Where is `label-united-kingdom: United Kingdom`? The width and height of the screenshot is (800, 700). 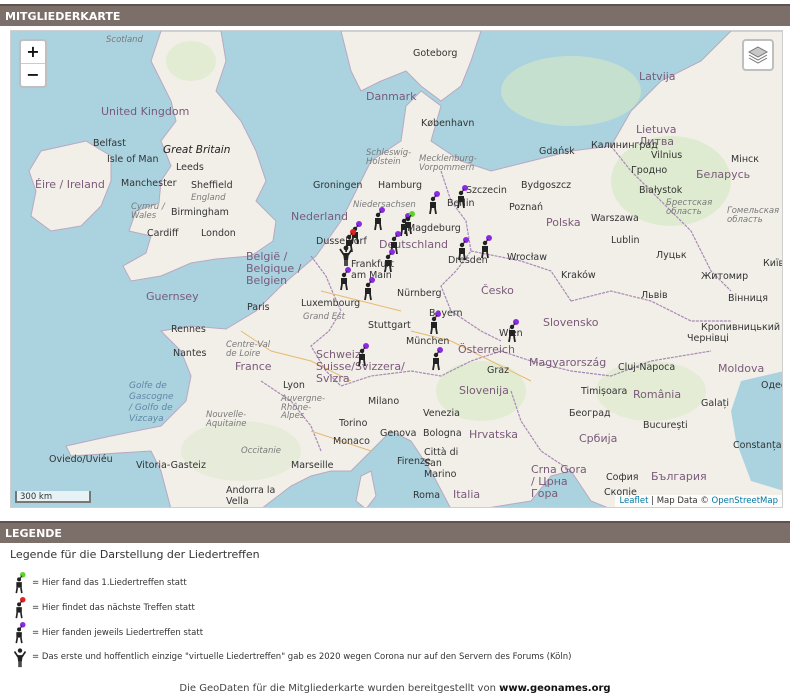
label-united-kingdom: United Kingdom is located at coordinates (145, 111).